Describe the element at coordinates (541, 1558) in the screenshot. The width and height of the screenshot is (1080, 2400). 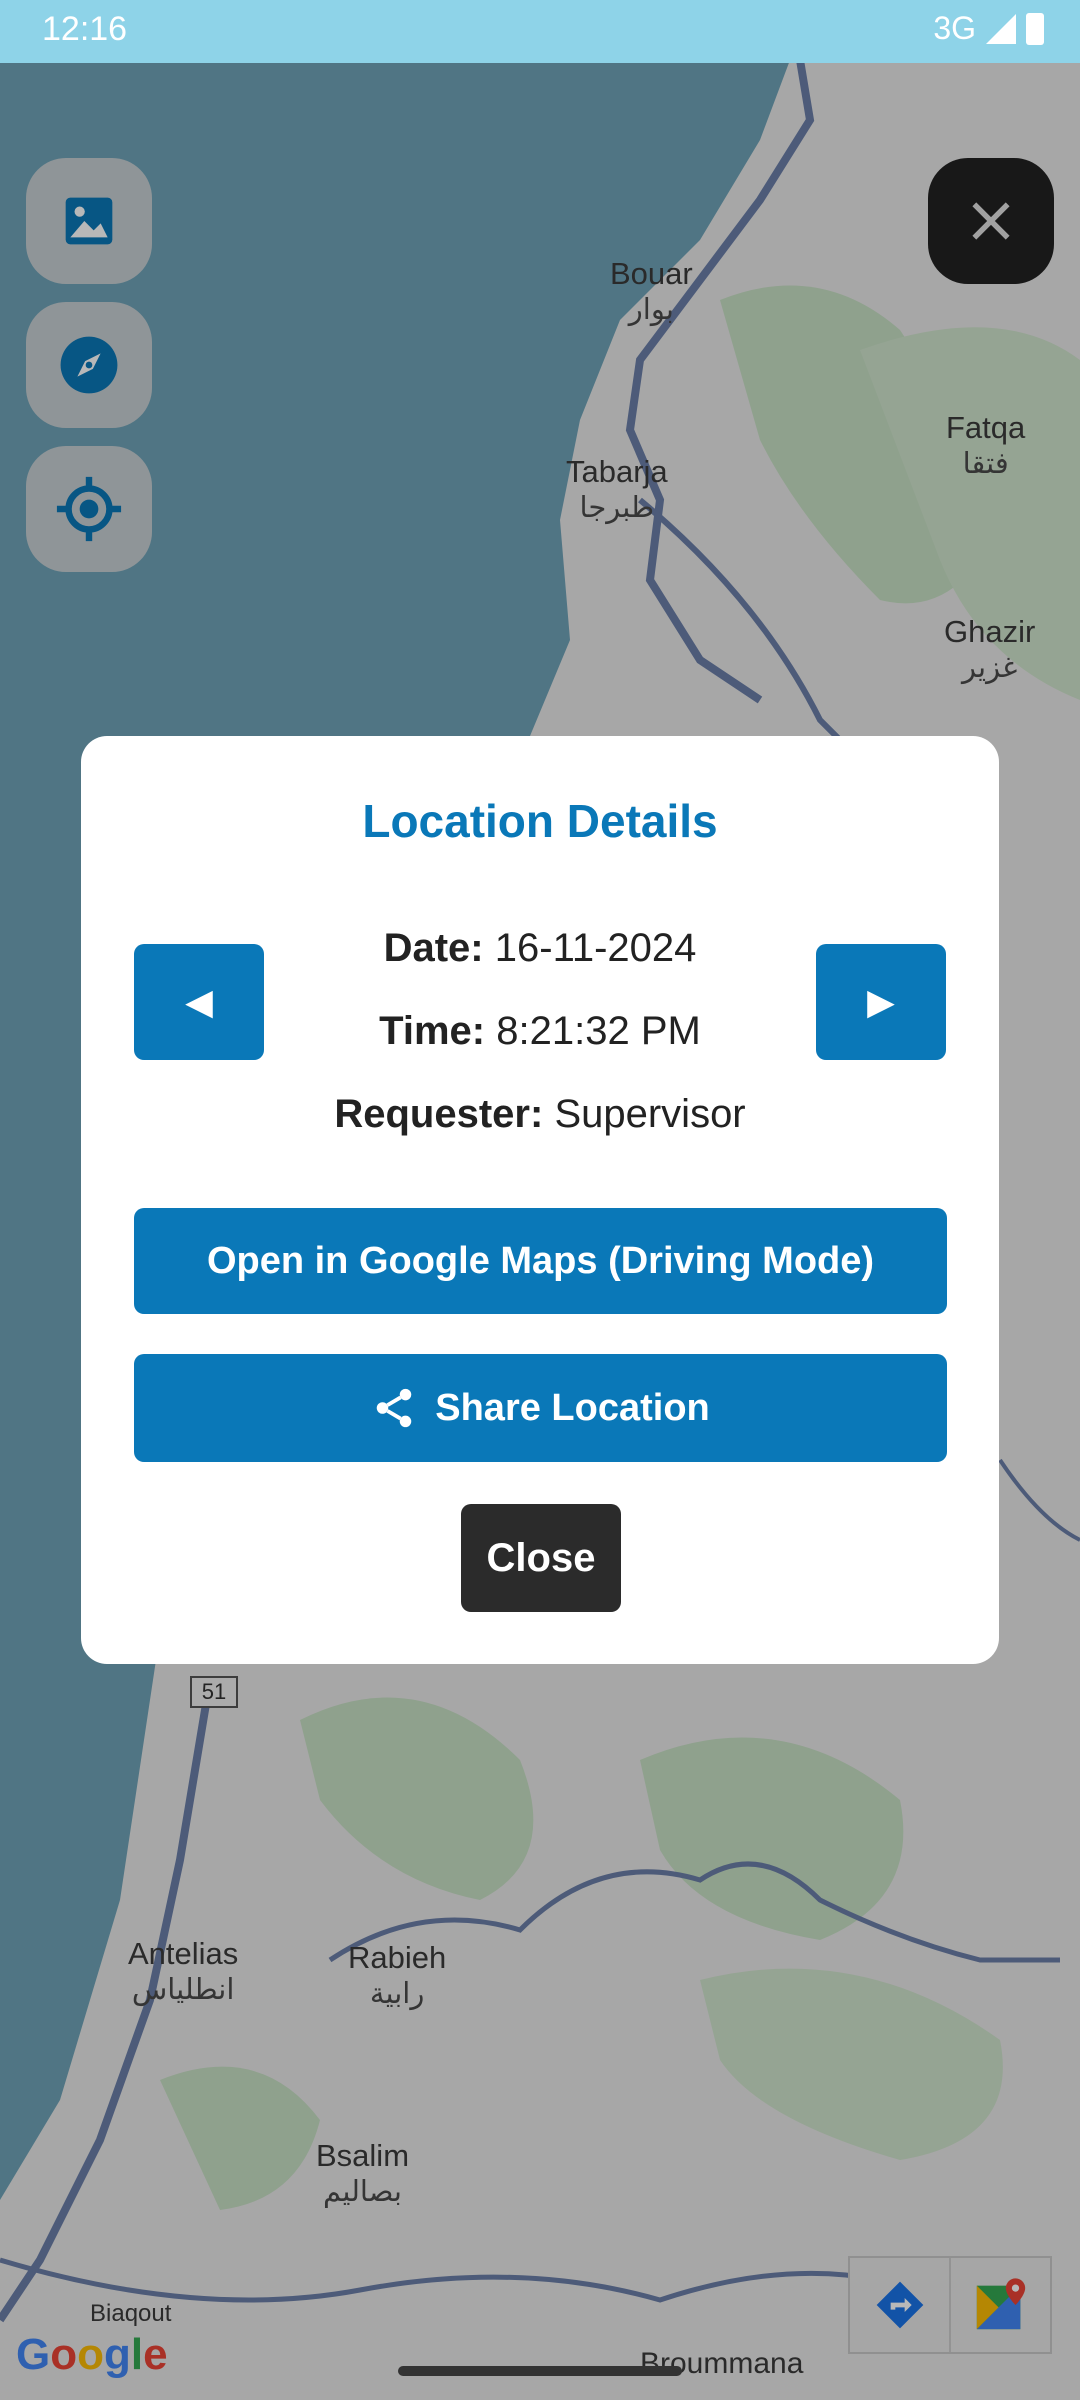
I see `close-button: Close` at that location.